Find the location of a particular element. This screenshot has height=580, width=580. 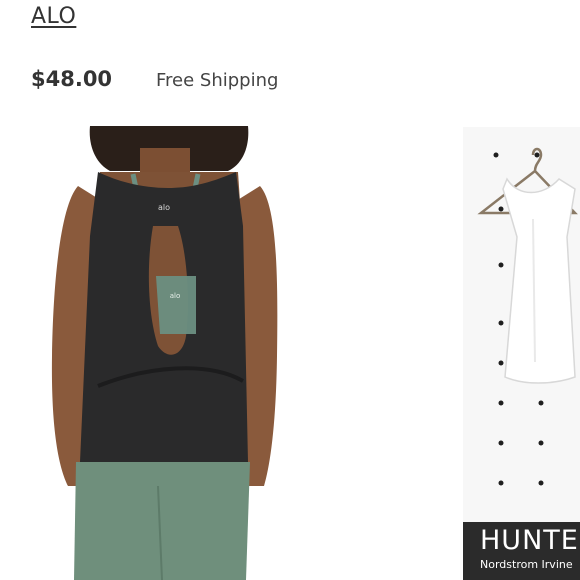

svg-text: alo is located at coordinates (175, 296).